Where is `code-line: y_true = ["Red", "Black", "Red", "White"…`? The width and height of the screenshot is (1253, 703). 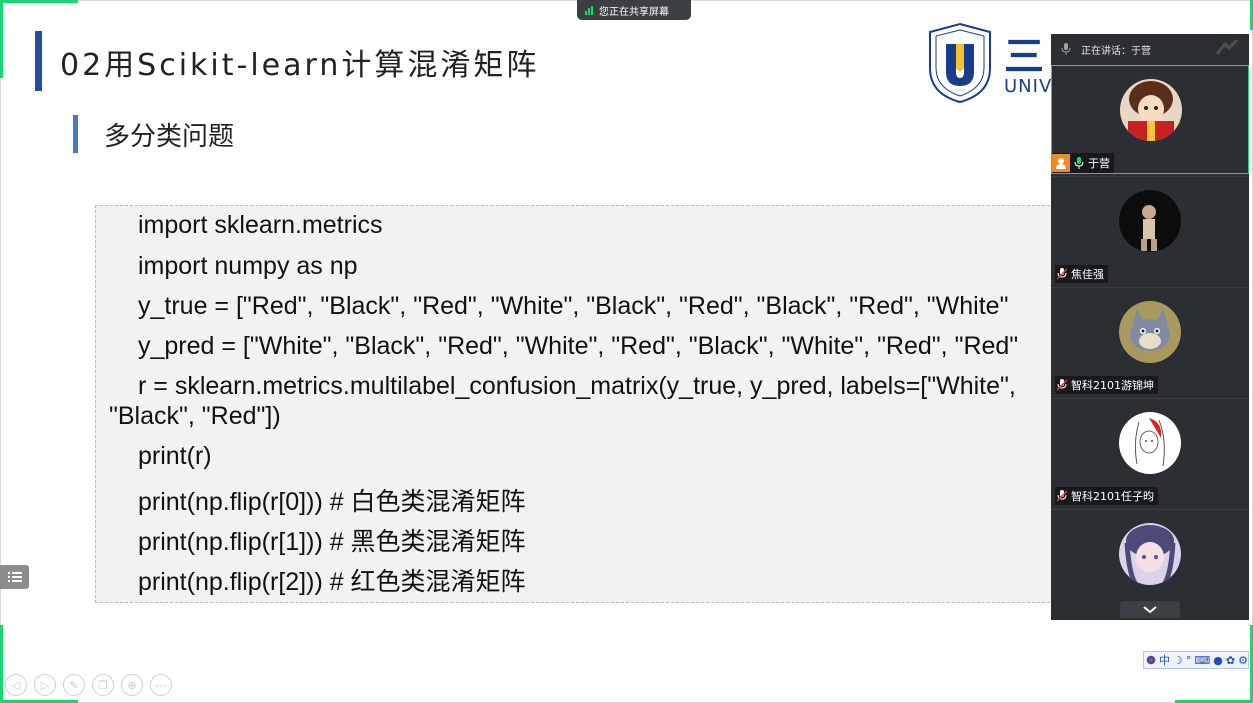
code-line: y_true = ["Red", "Black", "Red", "White"… is located at coordinates (573, 306).